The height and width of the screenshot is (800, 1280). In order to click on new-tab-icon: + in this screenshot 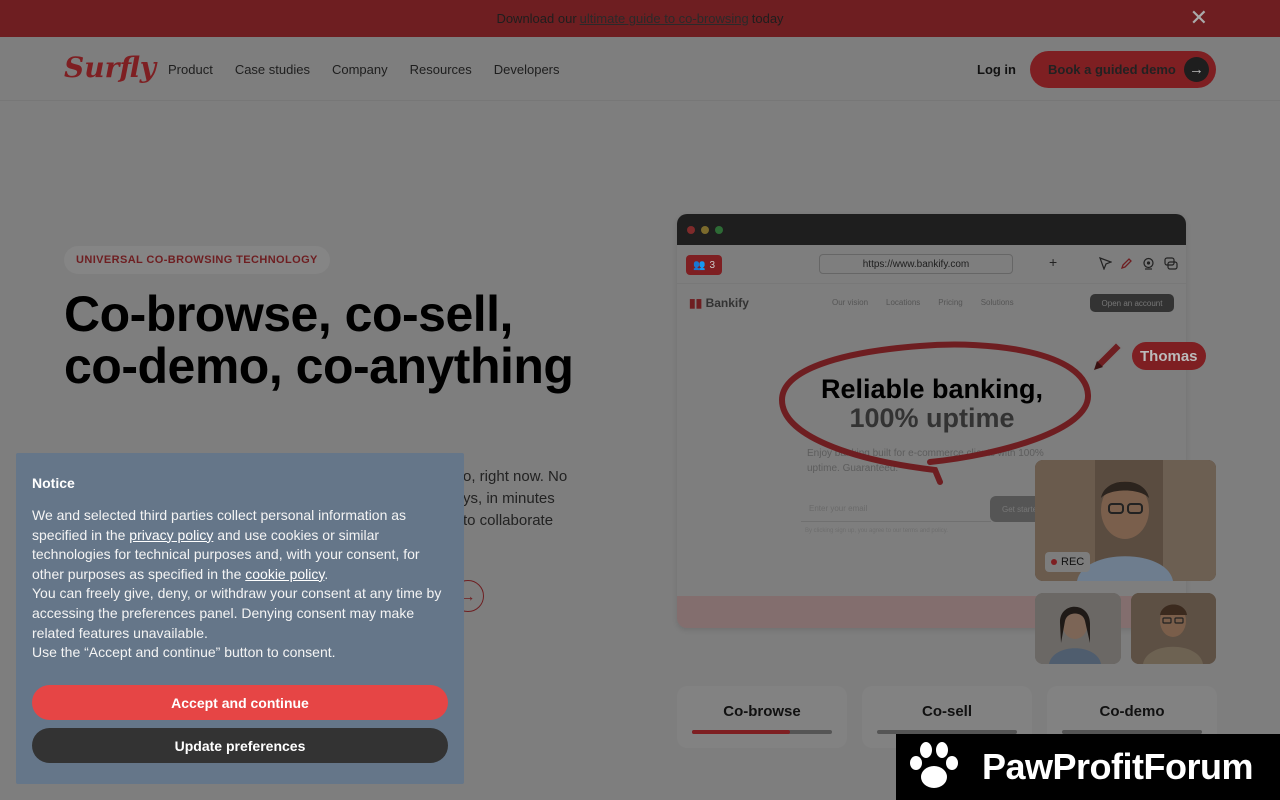, I will do `click(1053, 262)`.